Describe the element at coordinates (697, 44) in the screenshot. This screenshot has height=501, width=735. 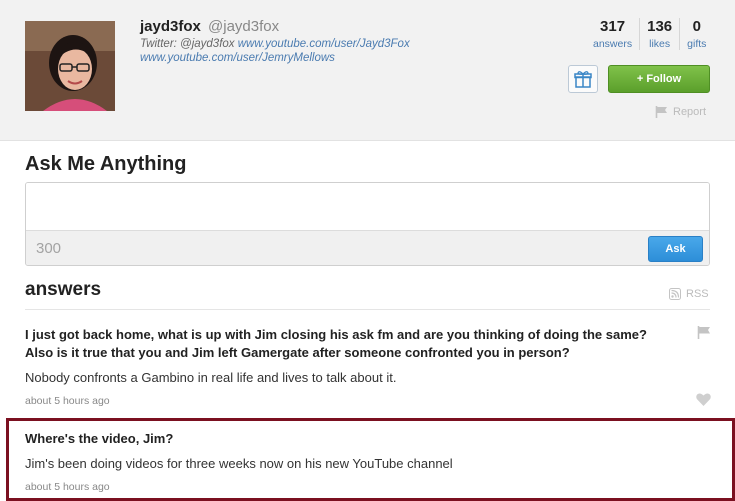
I see `stat-gifts-label: gifts` at that location.